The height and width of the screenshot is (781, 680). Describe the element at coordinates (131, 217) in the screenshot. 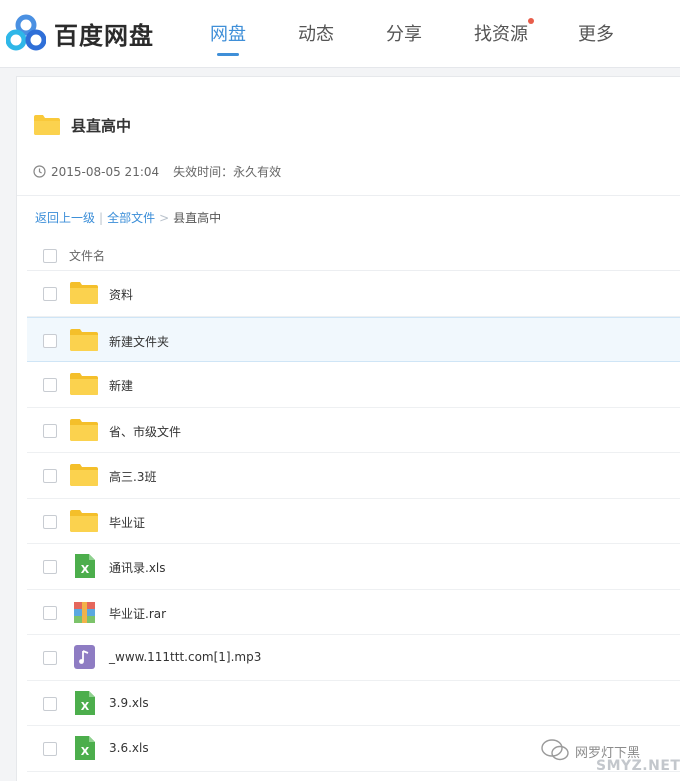

I see `all-files-link: 全部文件` at that location.